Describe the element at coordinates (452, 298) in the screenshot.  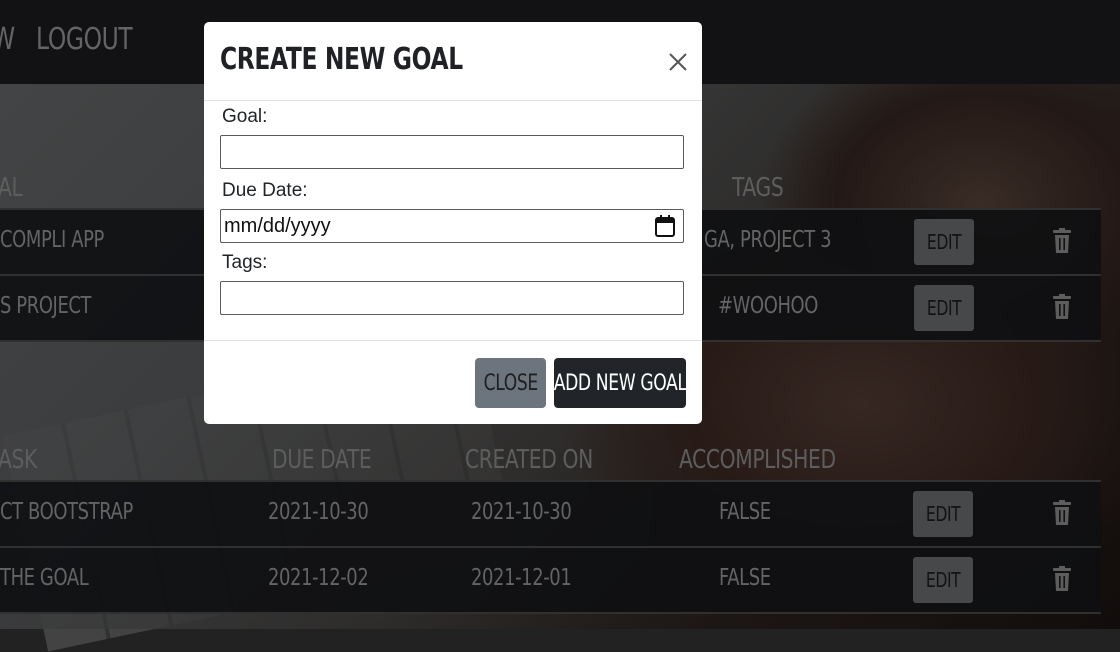
I see `tags-input` at that location.